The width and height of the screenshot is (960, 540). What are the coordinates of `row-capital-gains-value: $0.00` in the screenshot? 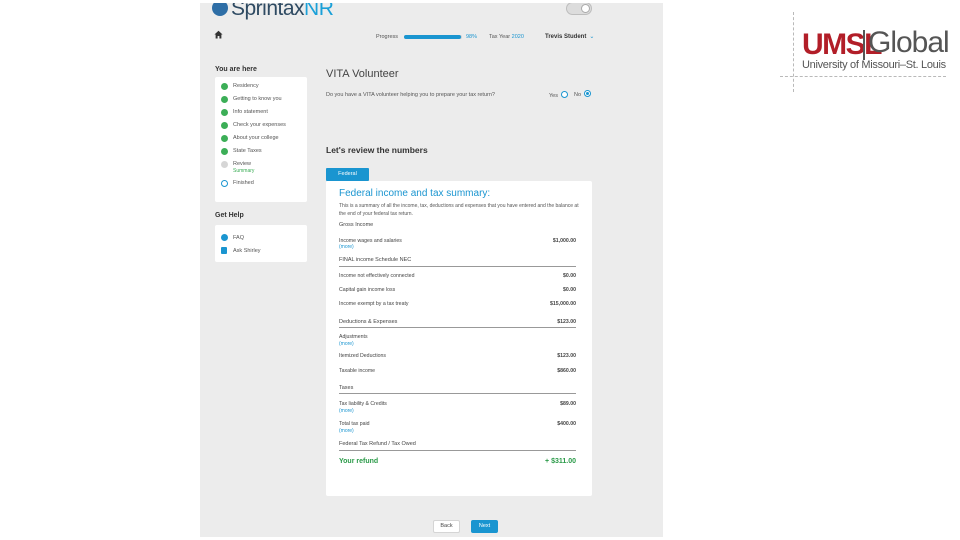 It's located at (569, 290).